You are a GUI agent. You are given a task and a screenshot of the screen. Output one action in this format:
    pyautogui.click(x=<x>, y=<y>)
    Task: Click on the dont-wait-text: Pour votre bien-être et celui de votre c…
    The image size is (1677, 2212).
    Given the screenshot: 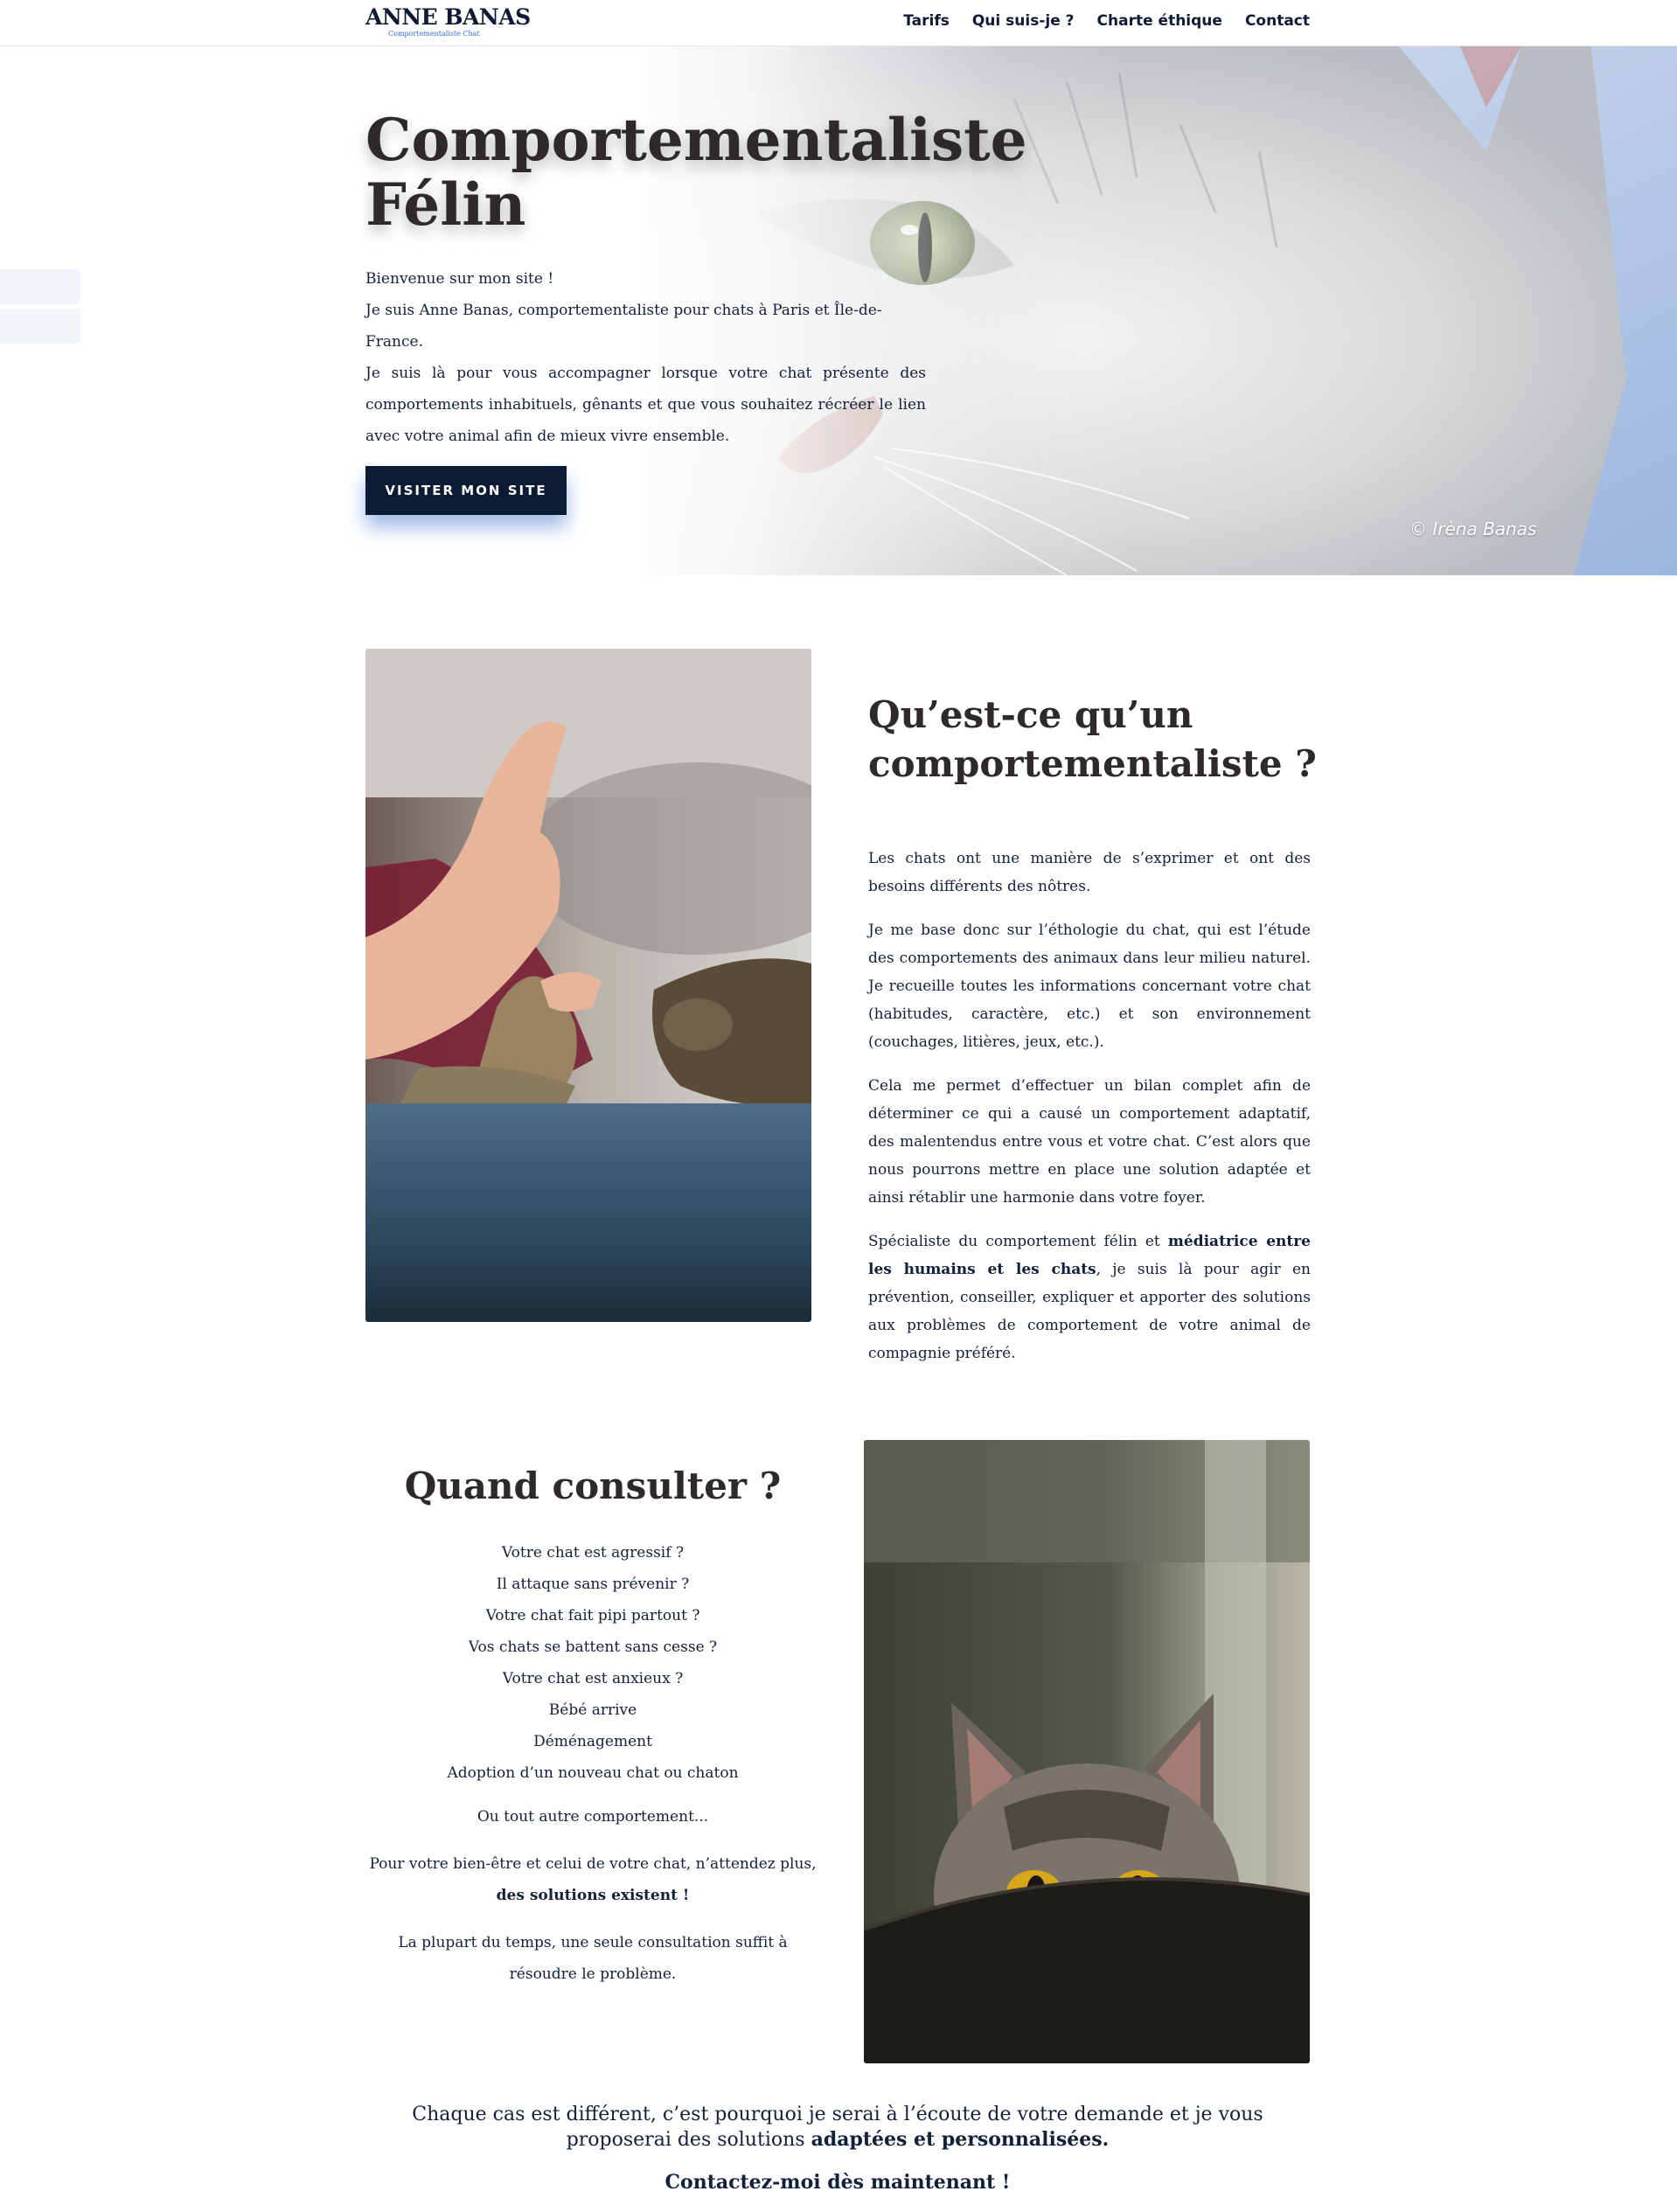 What is the action you would take?
    pyautogui.click(x=592, y=1879)
    